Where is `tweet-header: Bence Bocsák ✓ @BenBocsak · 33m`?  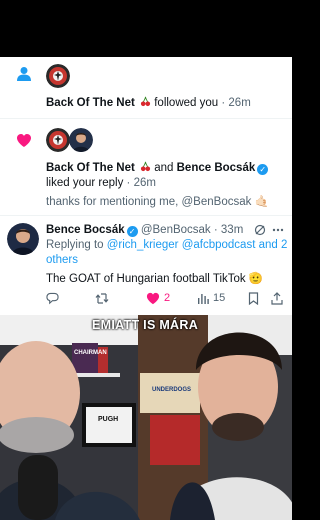 tweet-header: Bence Bocsák ✓ @BenBocsak · 33m is located at coordinates (144, 230).